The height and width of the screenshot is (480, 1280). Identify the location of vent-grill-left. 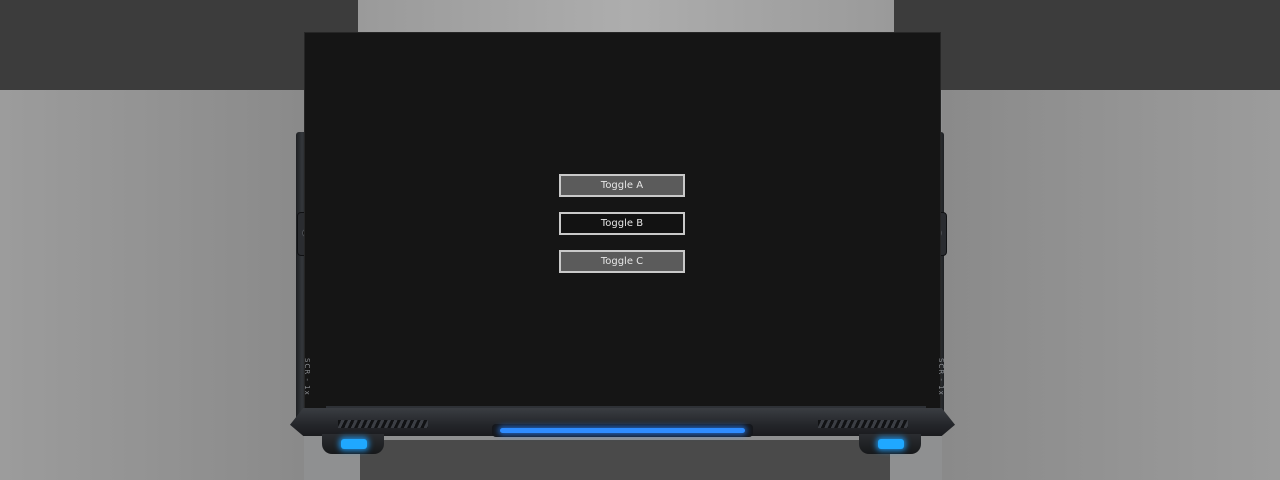
(383, 424).